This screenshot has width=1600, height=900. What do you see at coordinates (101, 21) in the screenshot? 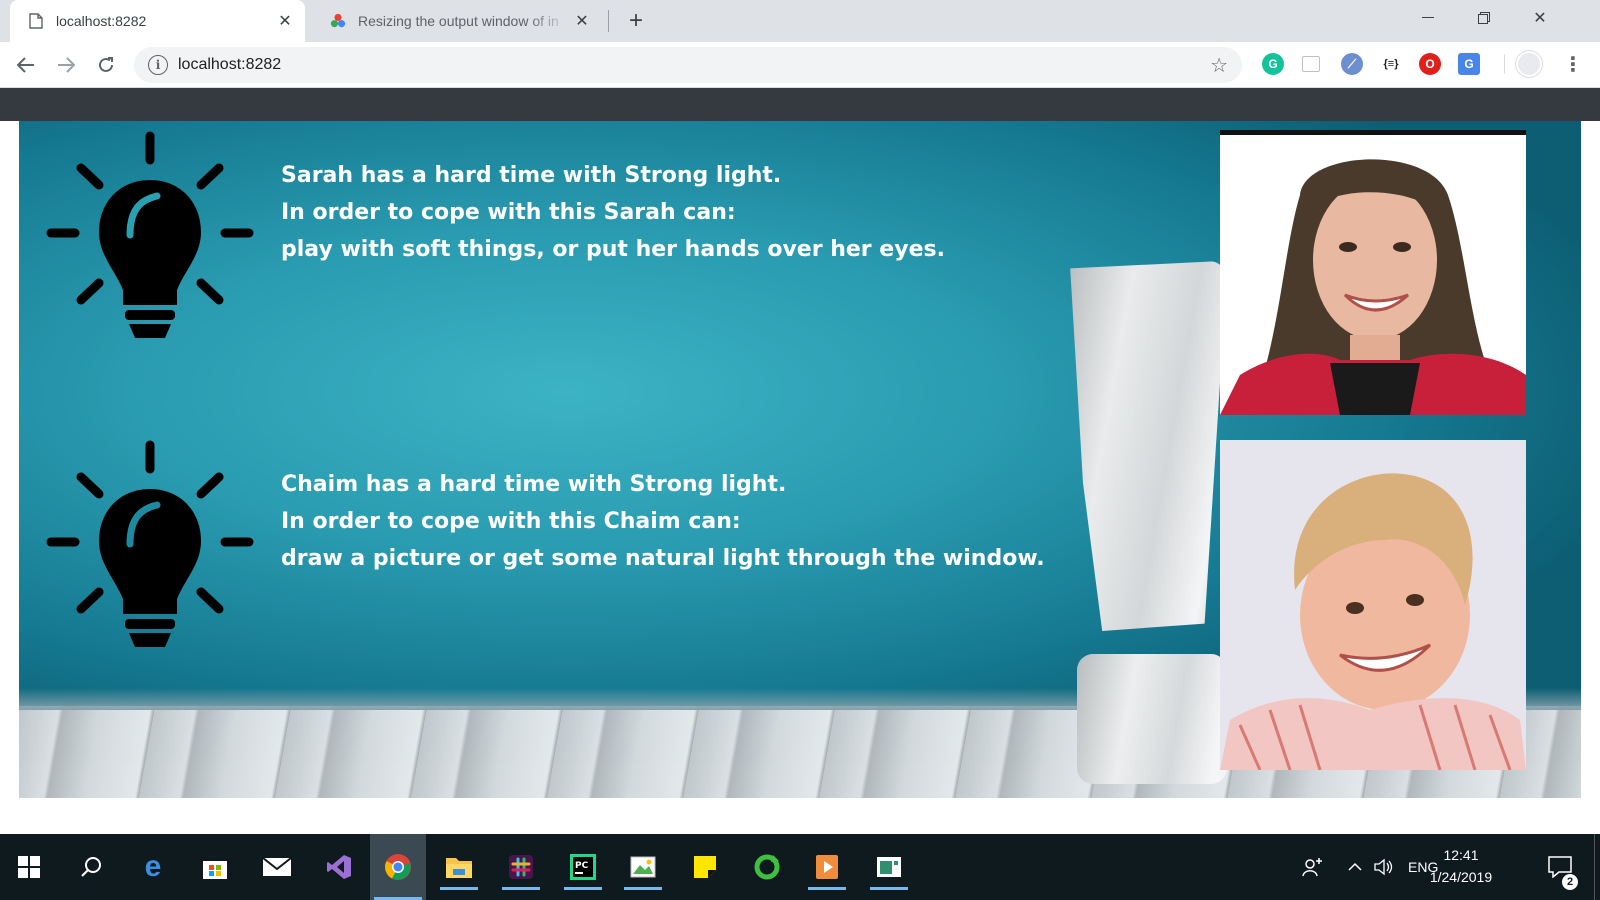
I see `tab-title: localhost:8282` at bounding box center [101, 21].